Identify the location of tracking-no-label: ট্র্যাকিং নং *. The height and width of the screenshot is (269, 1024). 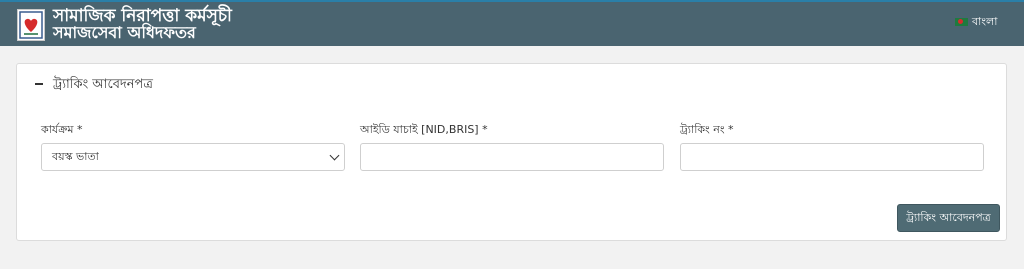
(707, 129).